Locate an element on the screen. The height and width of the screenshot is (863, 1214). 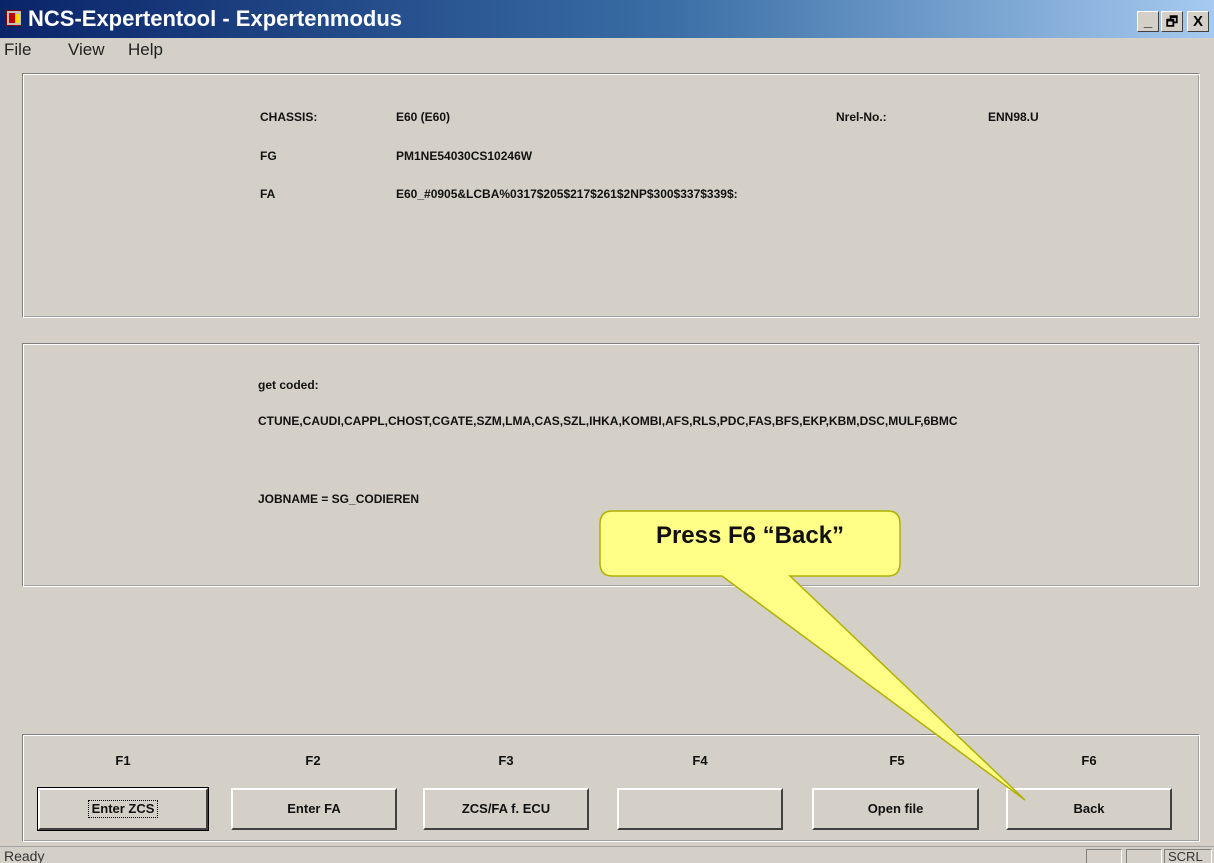
f4-key-label: F4 is located at coordinates (700, 760).